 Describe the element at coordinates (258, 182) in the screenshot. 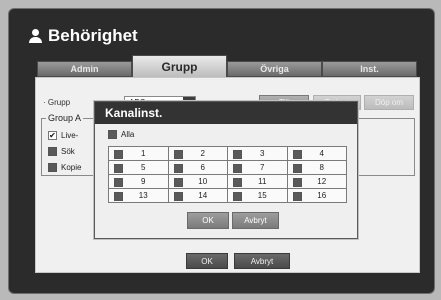

I see `channel-cell: 11` at that location.